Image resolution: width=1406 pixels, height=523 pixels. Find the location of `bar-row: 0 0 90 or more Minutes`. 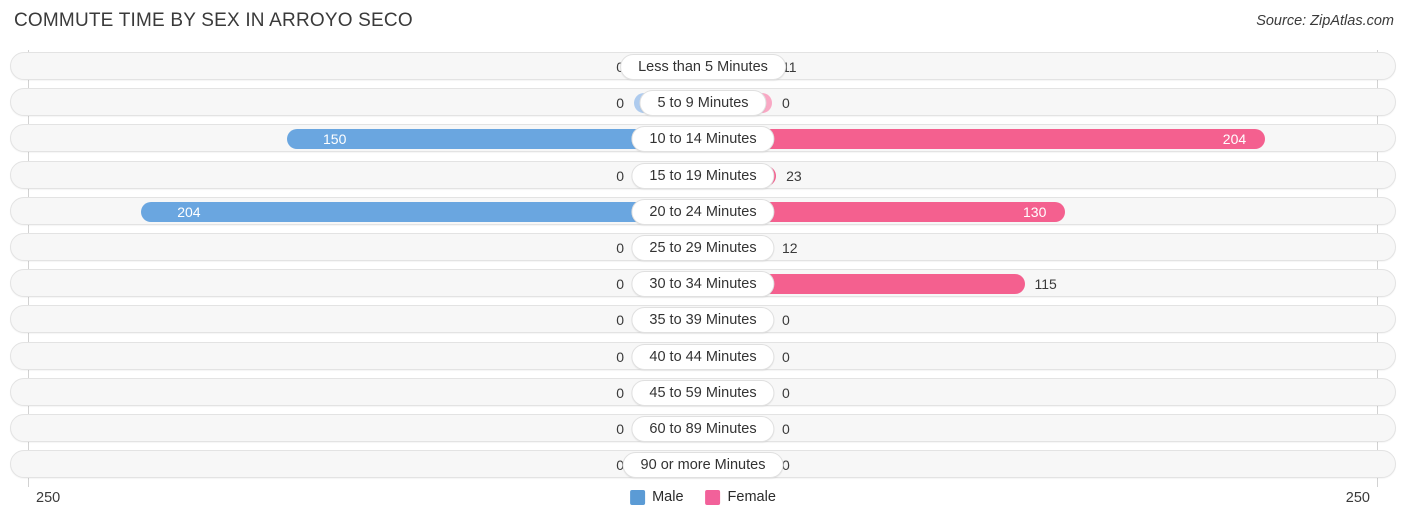

bar-row: 0 0 90 or more Minutes is located at coordinates (703, 464).